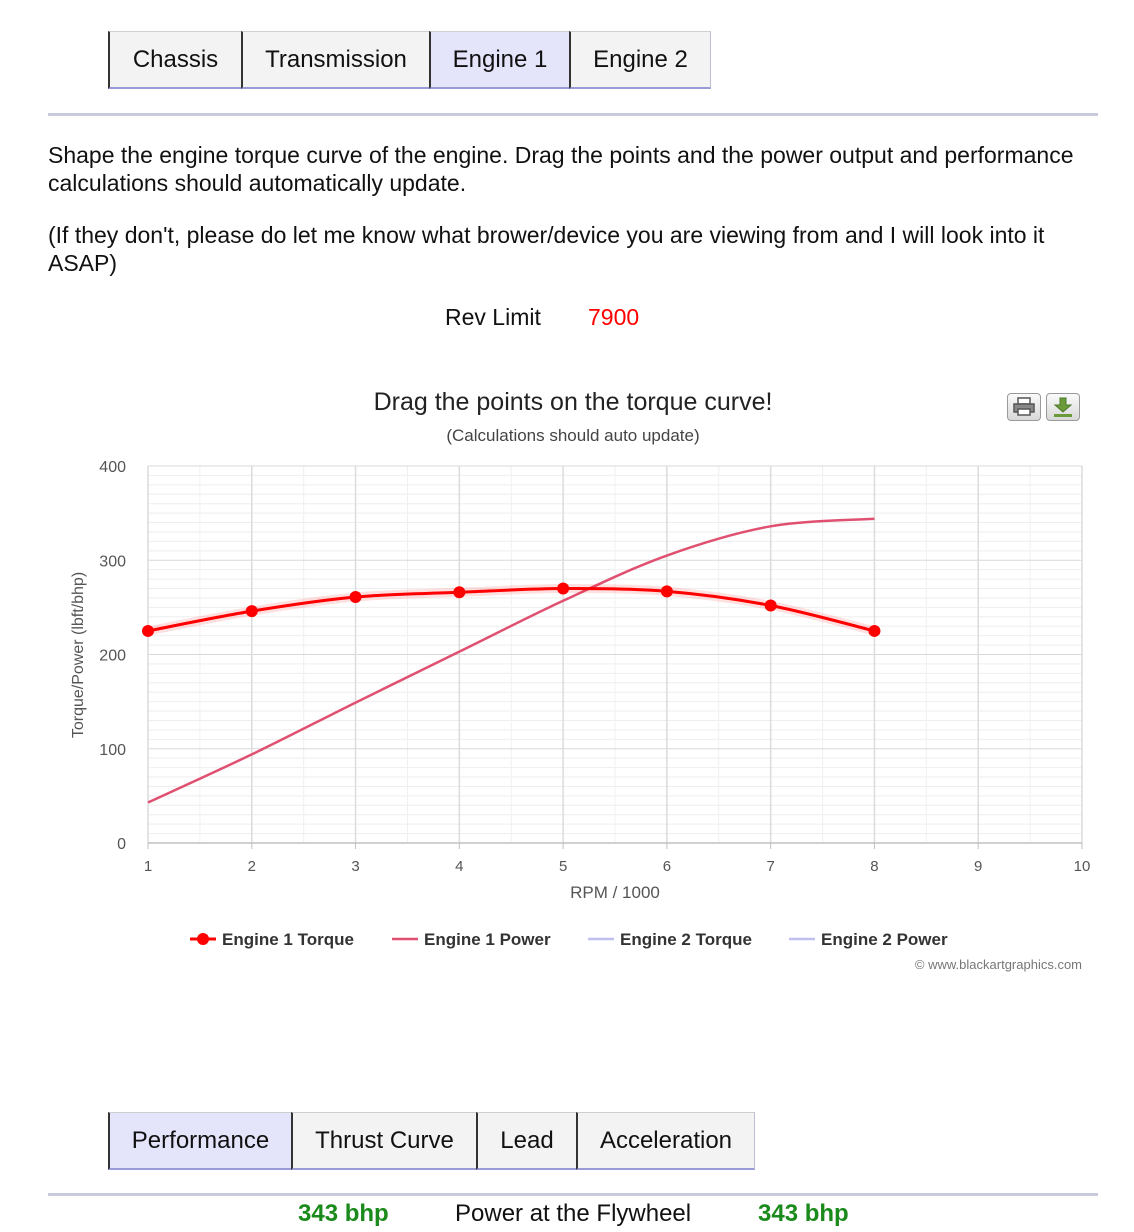 The width and height of the screenshot is (1134, 1232). Describe the element at coordinates (148, 866) in the screenshot. I see `x-tick-label: 1` at that location.